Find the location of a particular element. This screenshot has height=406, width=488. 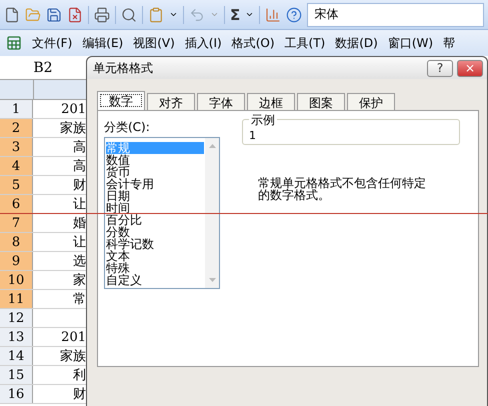

tab: 图案 is located at coordinates (321, 101).